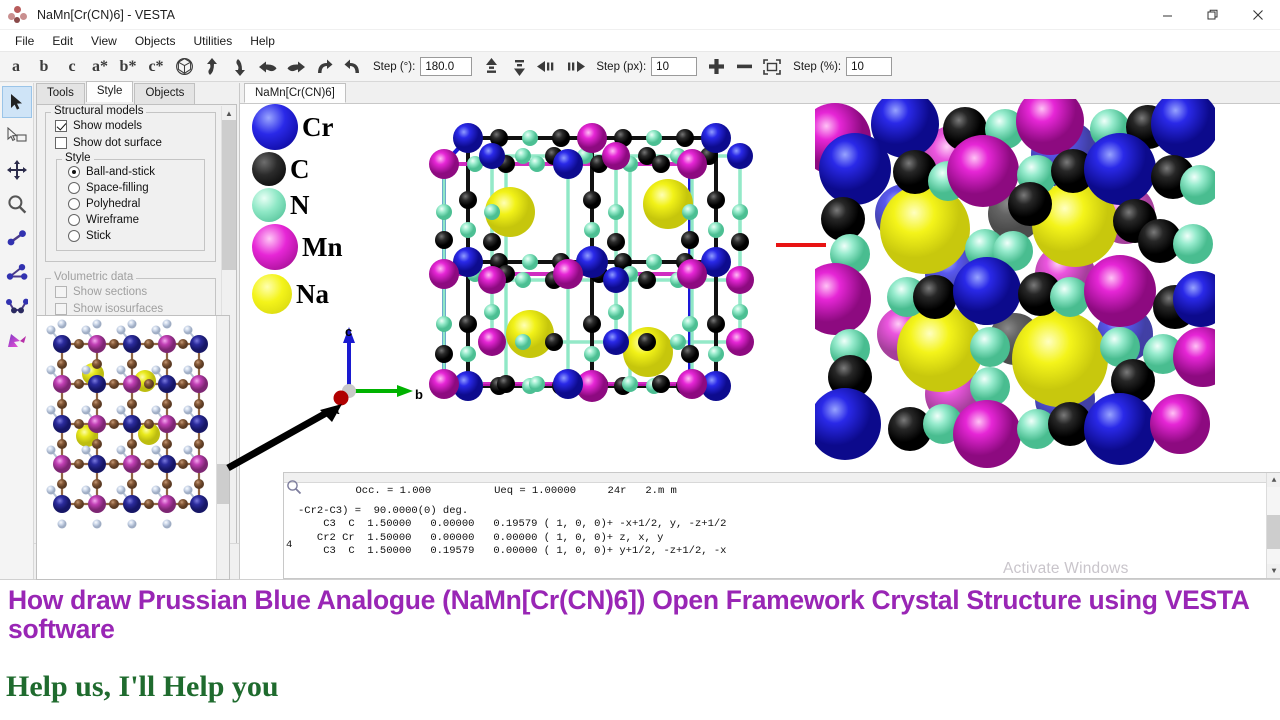 The height and width of the screenshot is (720, 1280). I want to click on text-pane-scrollbar: ▲ ▼, so click(1273, 525).